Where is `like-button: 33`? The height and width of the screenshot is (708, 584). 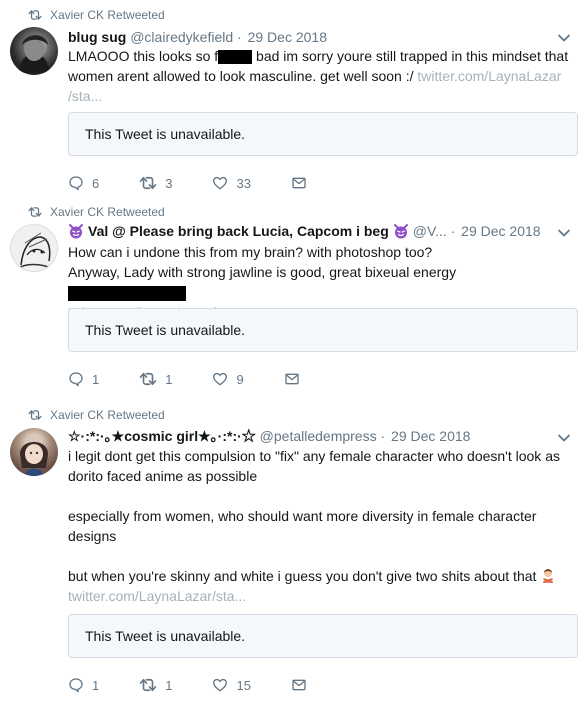 like-button: 33 is located at coordinates (231, 183).